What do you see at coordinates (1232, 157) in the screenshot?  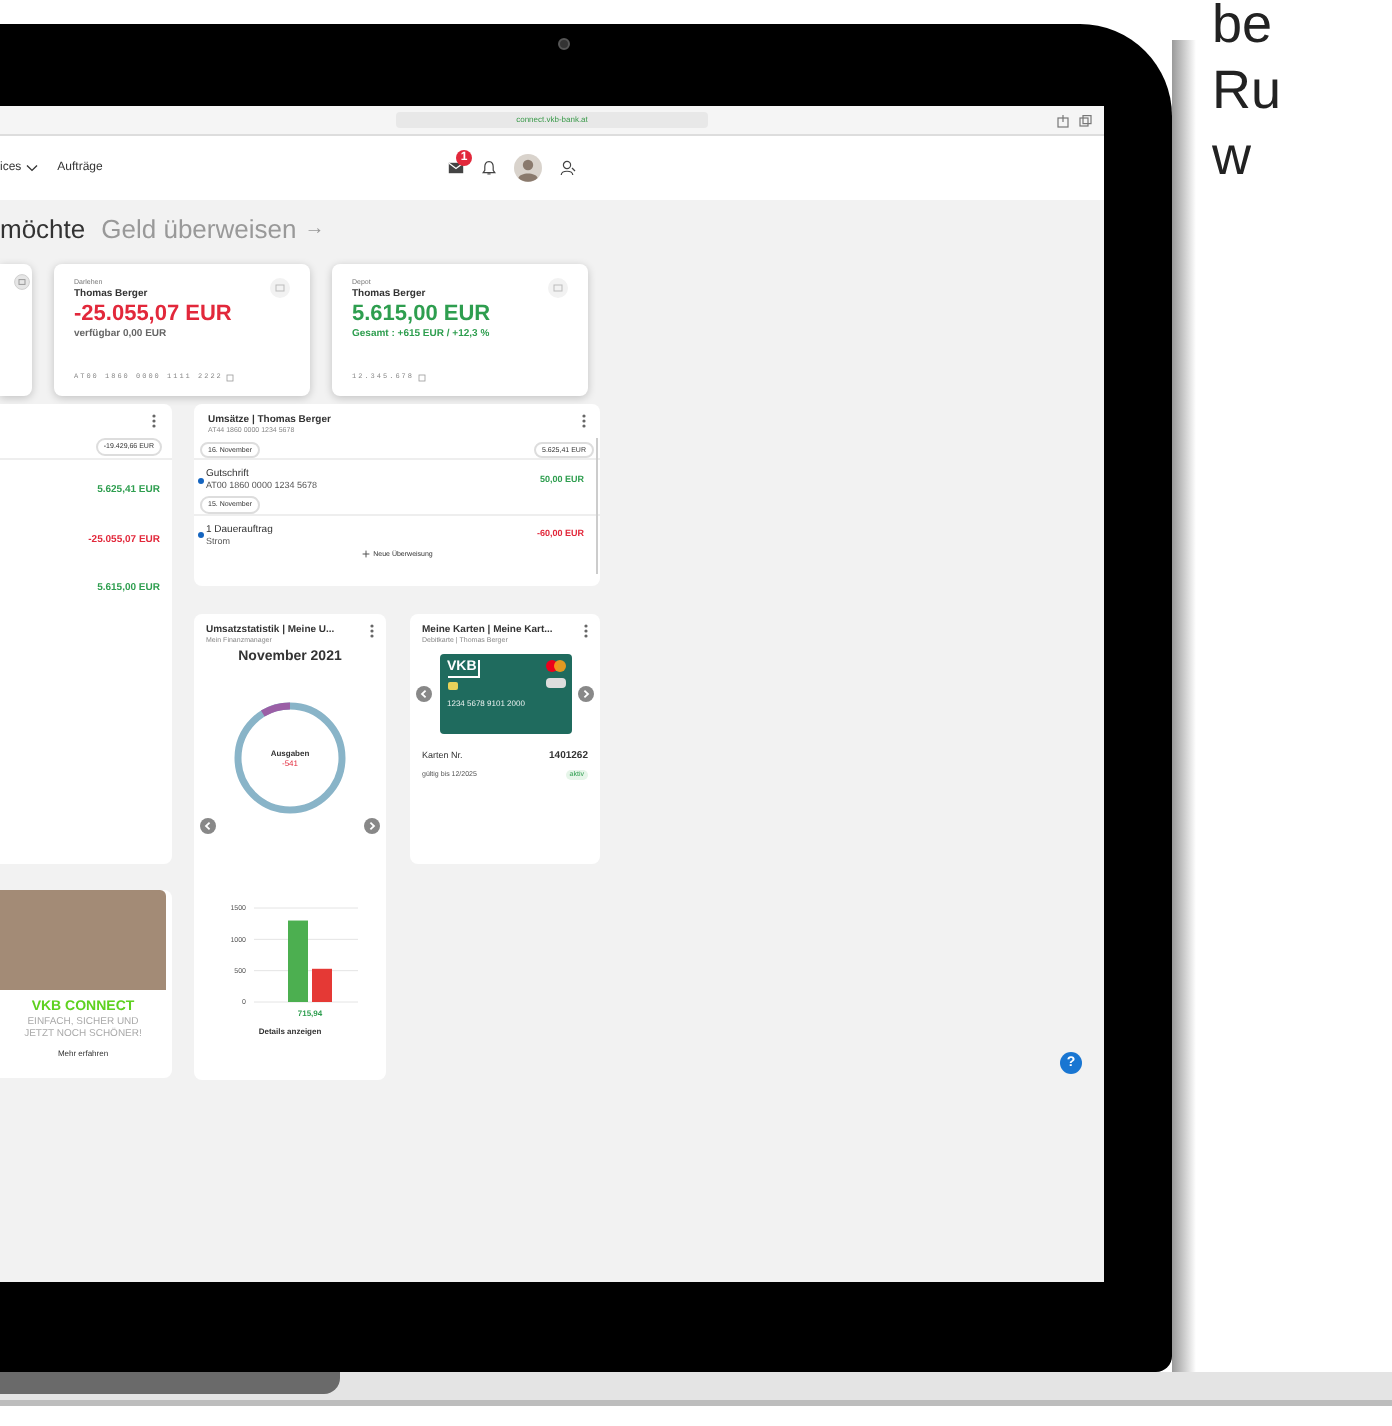 I see `page-text: w` at bounding box center [1232, 157].